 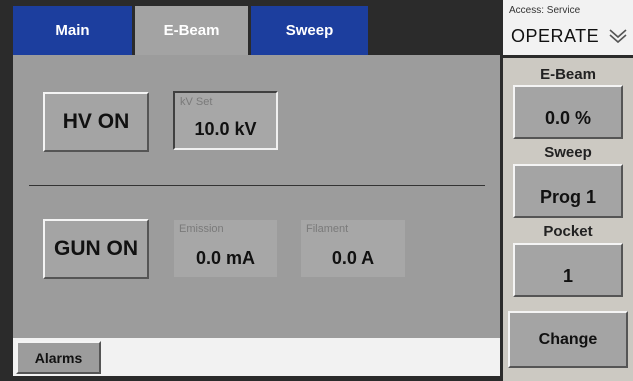 I want to click on pocket-label: Pocket, so click(x=568, y=231).